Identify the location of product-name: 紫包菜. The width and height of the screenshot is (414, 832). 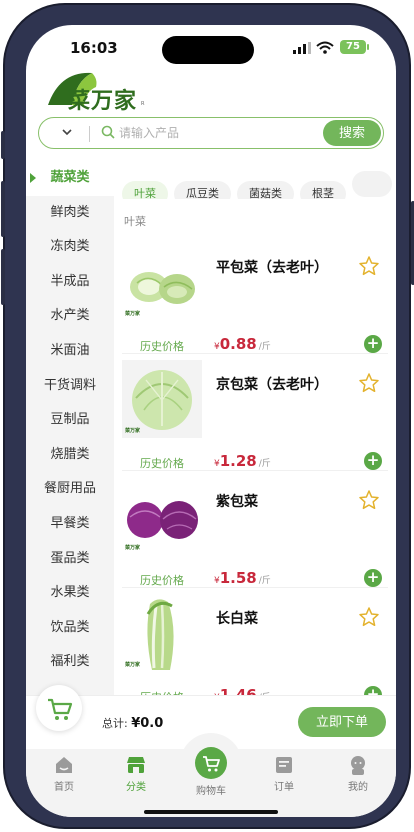
(237, 502).